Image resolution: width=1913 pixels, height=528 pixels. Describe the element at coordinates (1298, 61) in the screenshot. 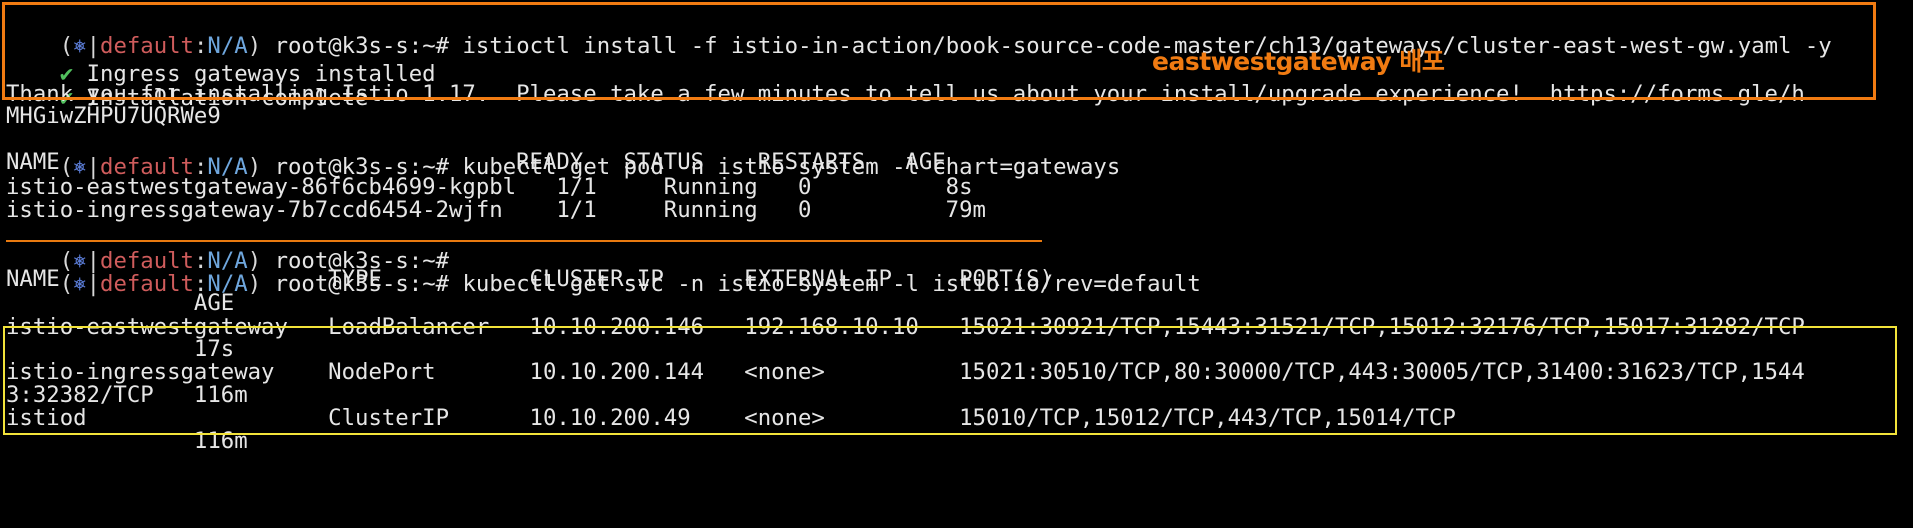

I see `annotation-label: eastwestgateway 배포` at that location.